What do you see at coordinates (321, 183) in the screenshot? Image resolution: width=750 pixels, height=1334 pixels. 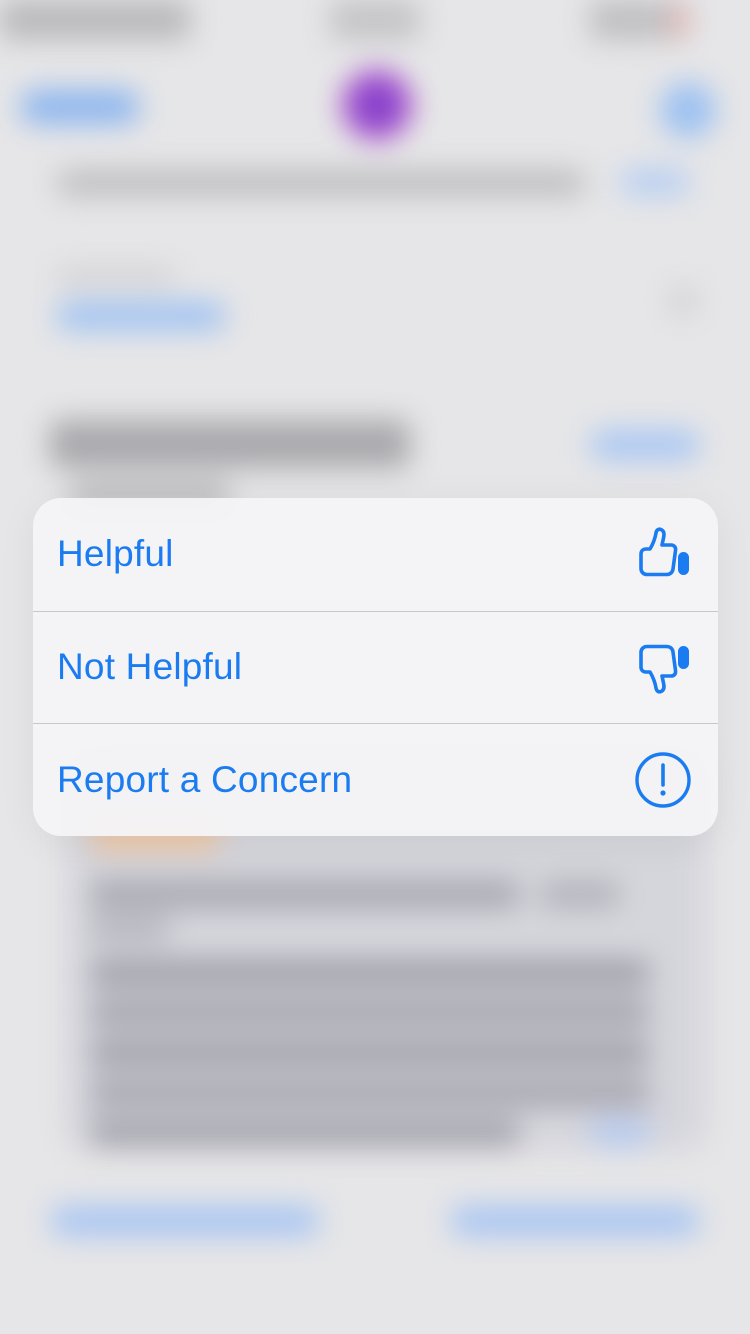 I see `blurred-text-line` at bounding box center [321, 183].